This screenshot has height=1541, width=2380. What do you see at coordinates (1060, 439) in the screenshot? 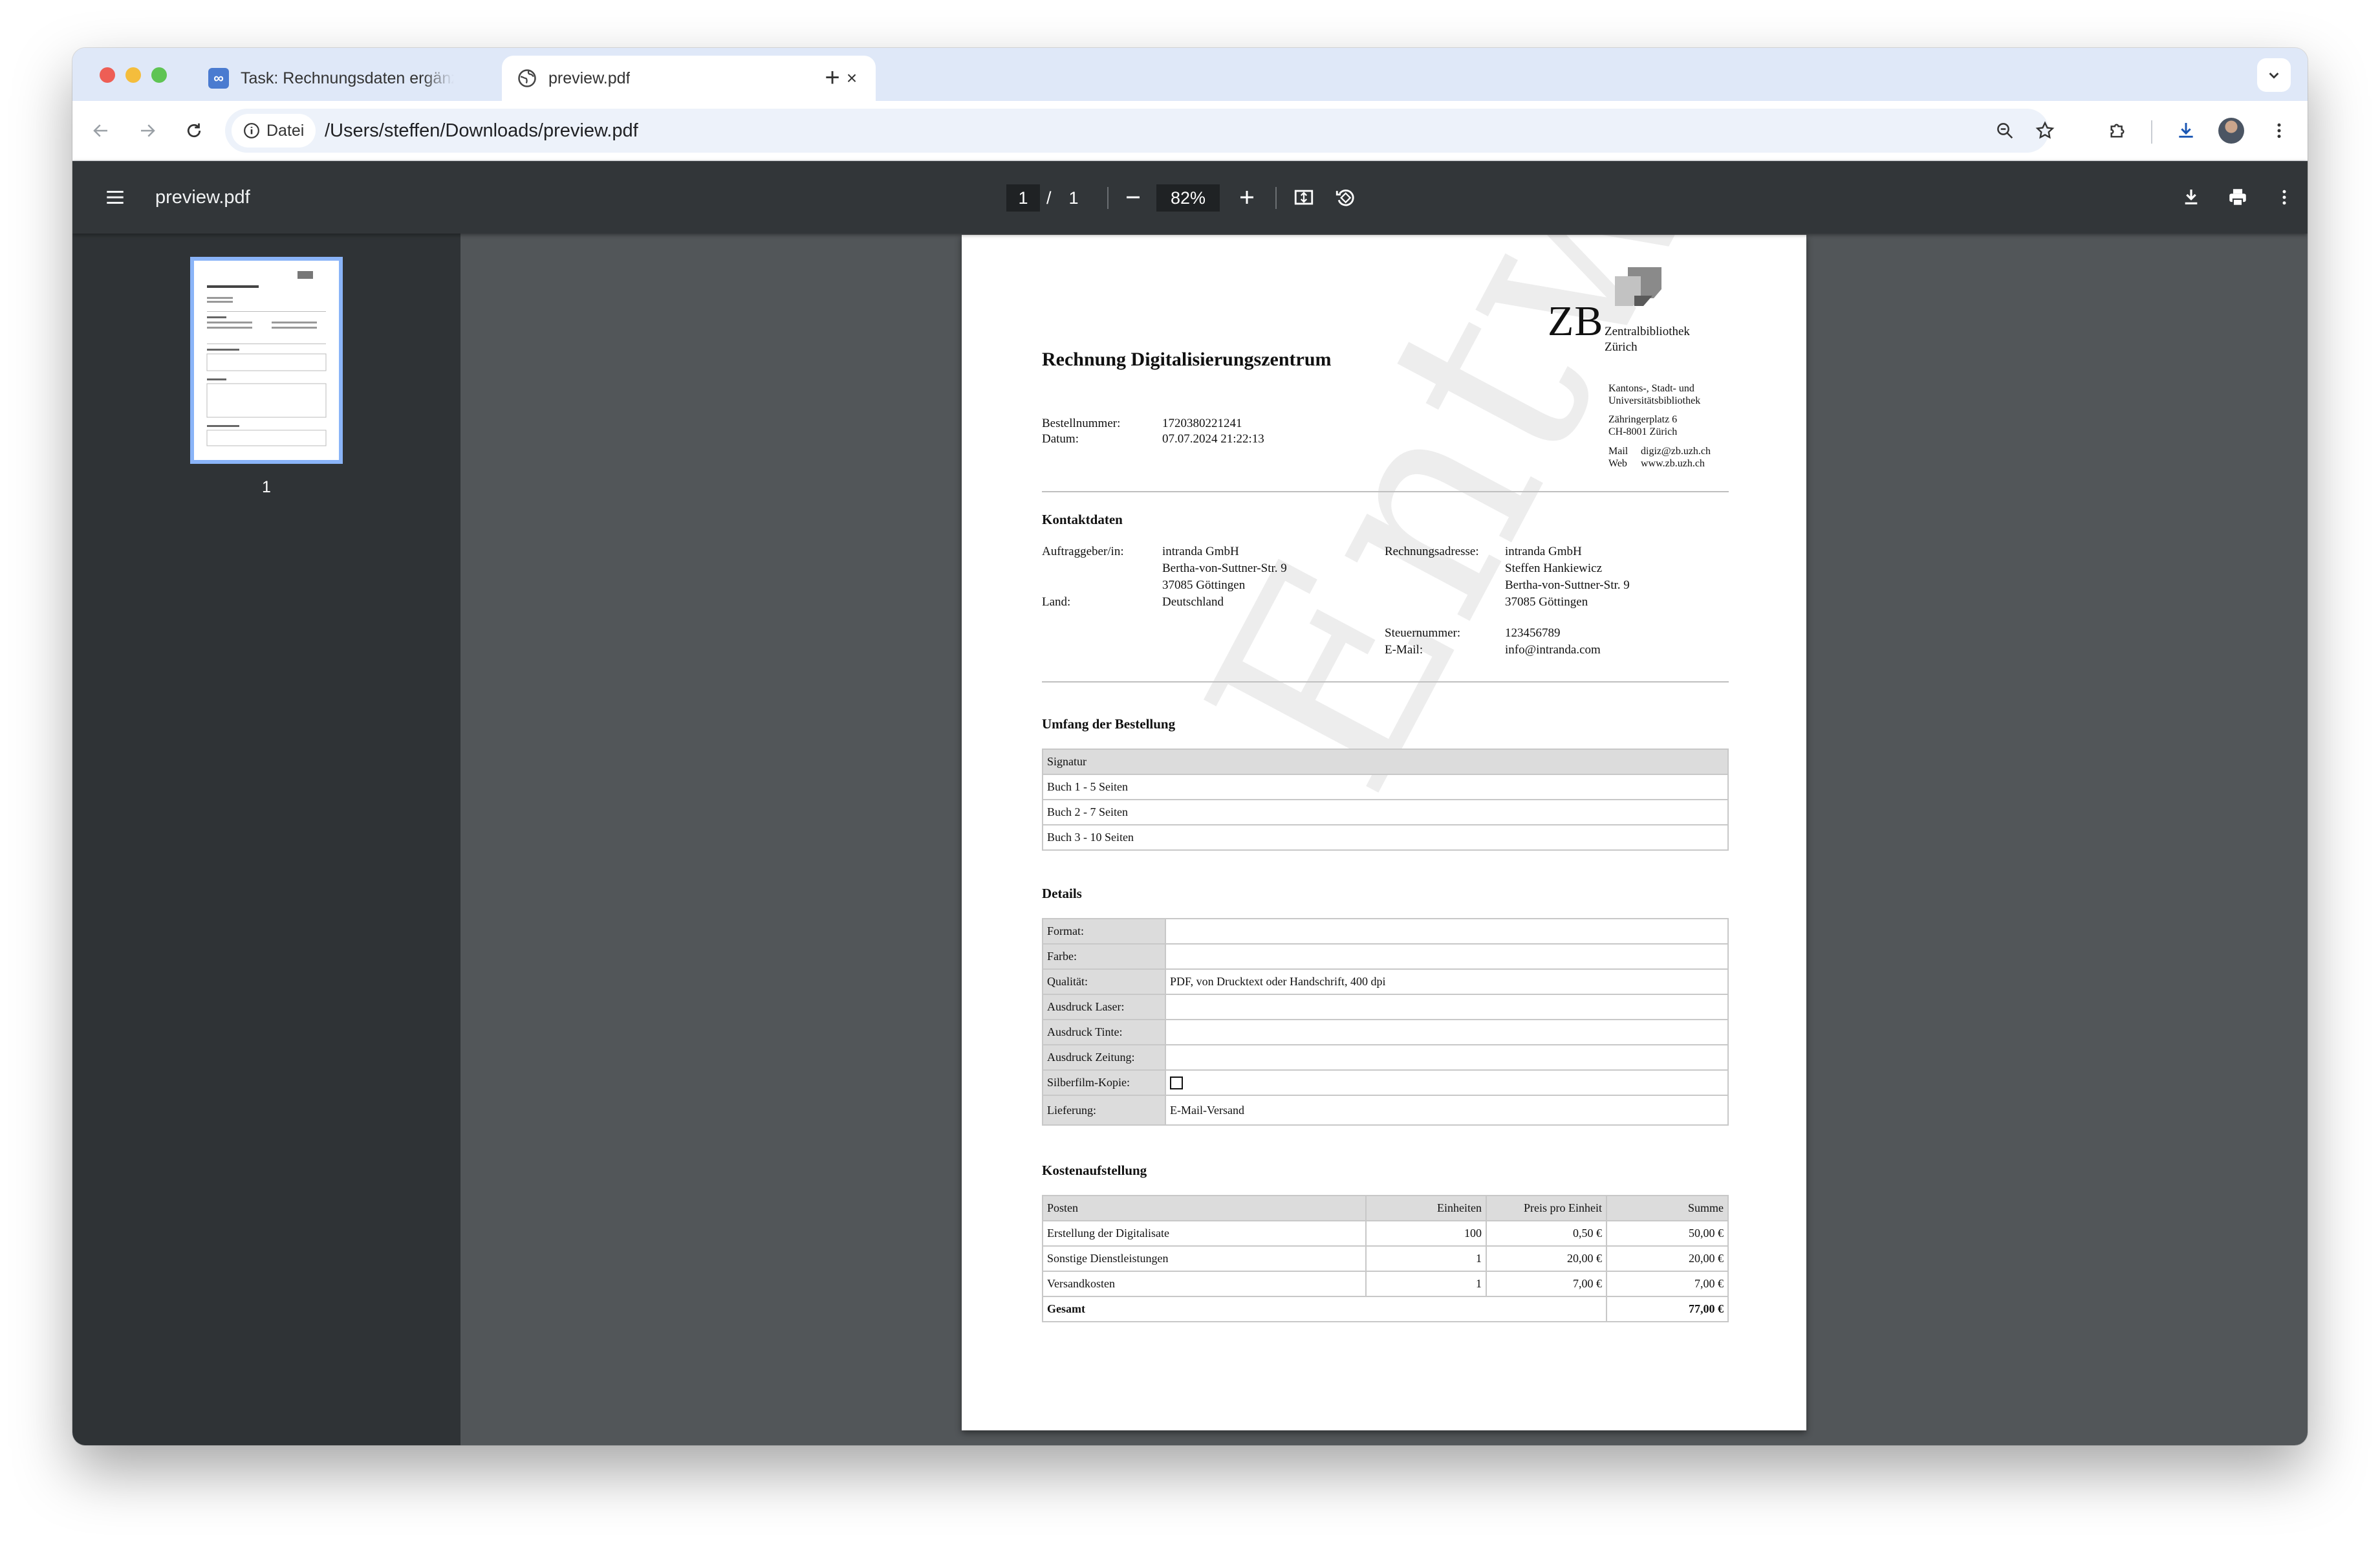
I see `order-date-label: Datum:` at bounding box center [1060, 439].